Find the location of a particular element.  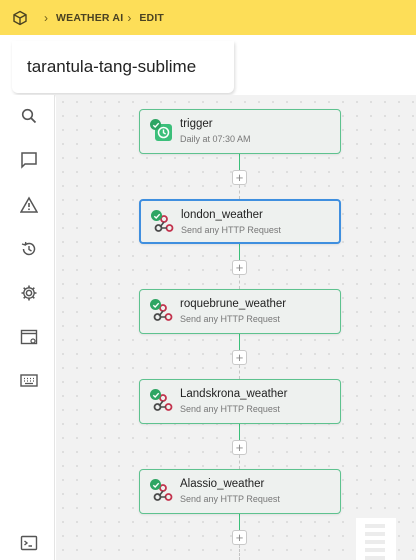

flow-title-card: tarantula-tang-sublime is located at coordinates (123, 67).